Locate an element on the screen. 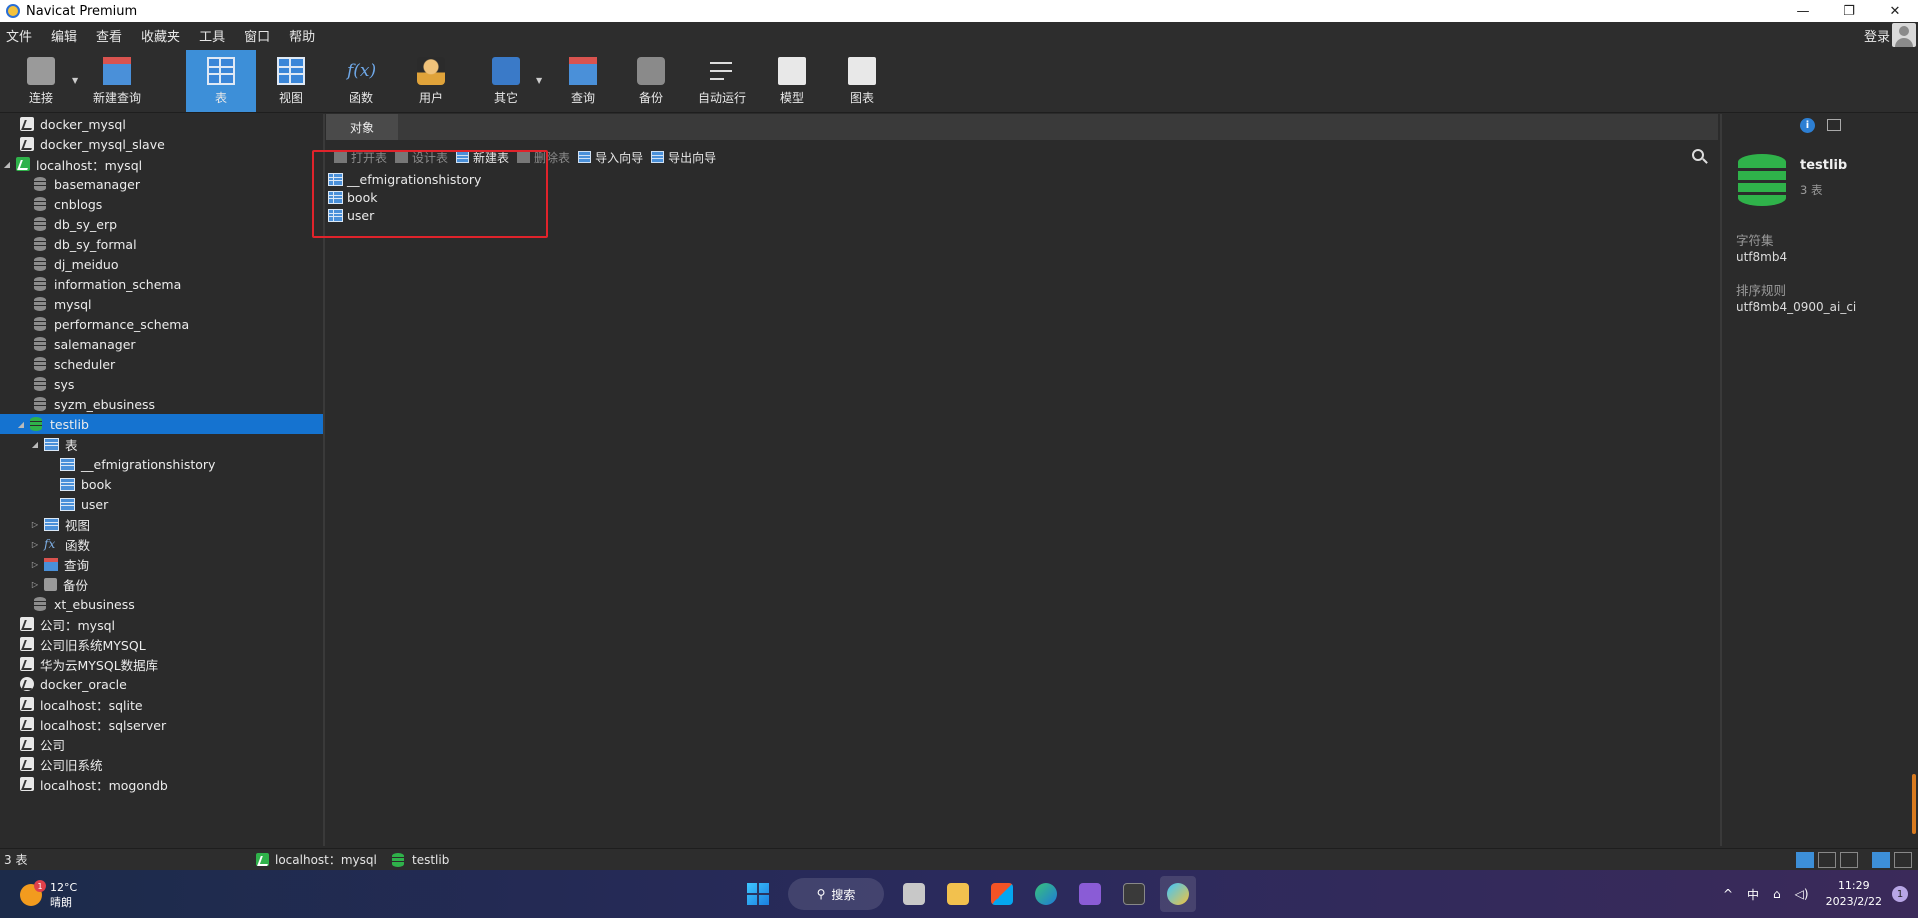 The image size is (1918, 918). menu-view: 查看 is located at coordinates (112, 35).